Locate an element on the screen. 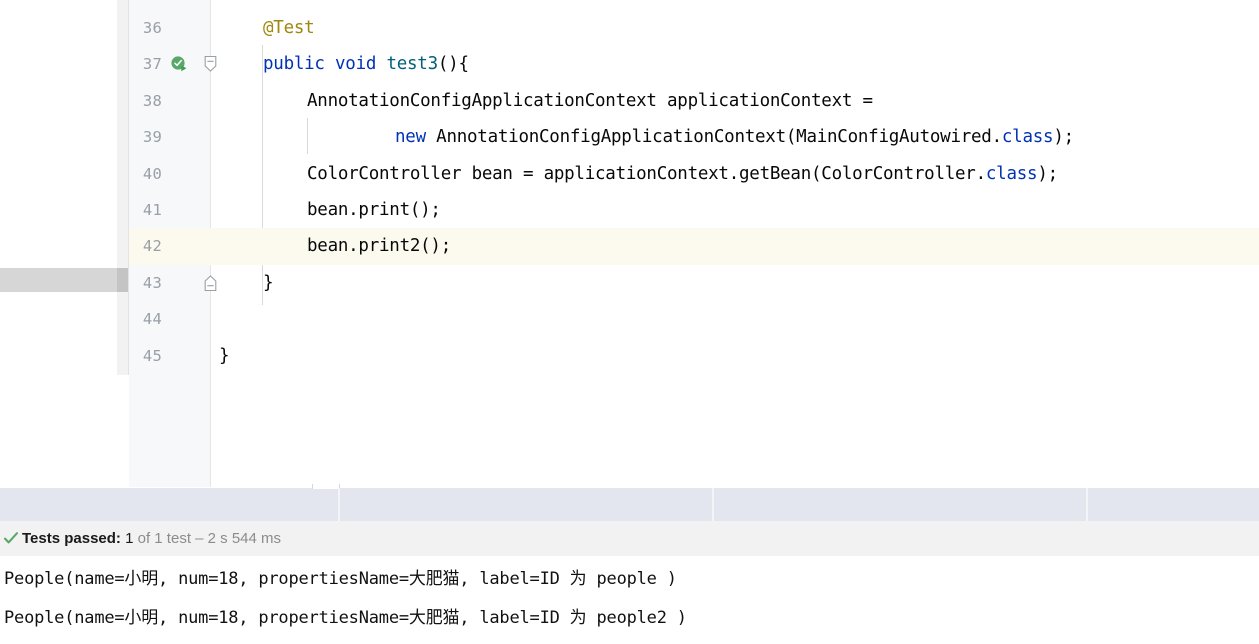 The image size is (1259, 644). code-line: 43} is located at coordinates (629, 283).